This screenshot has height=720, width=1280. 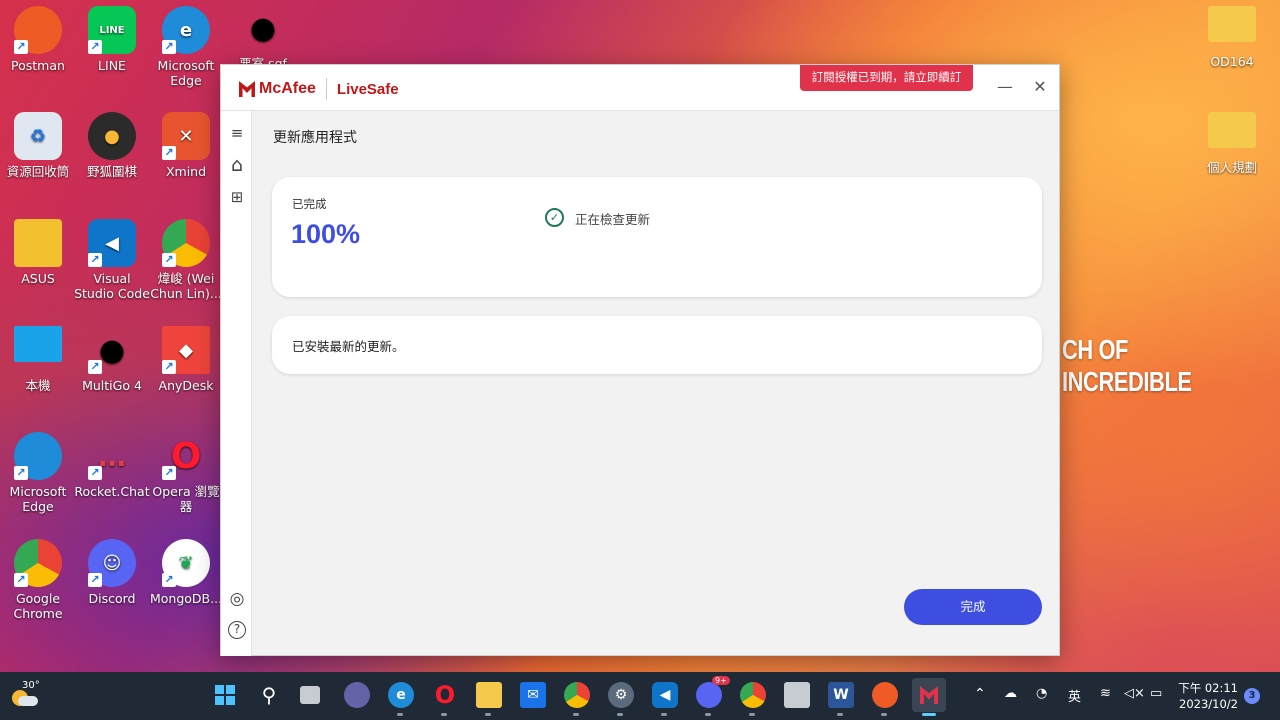 What do you see at coordinates (753, 695) in the screenshot?
I see `chrome-profile-icon` at bounding box center [753, 695].